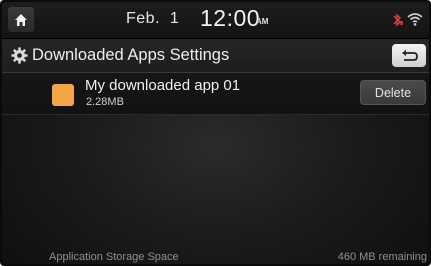  What do you see at coordinates (163, 85) in the screenshot?
I see `app-name: My downloaded app 01` at bounding box center [163, 85].